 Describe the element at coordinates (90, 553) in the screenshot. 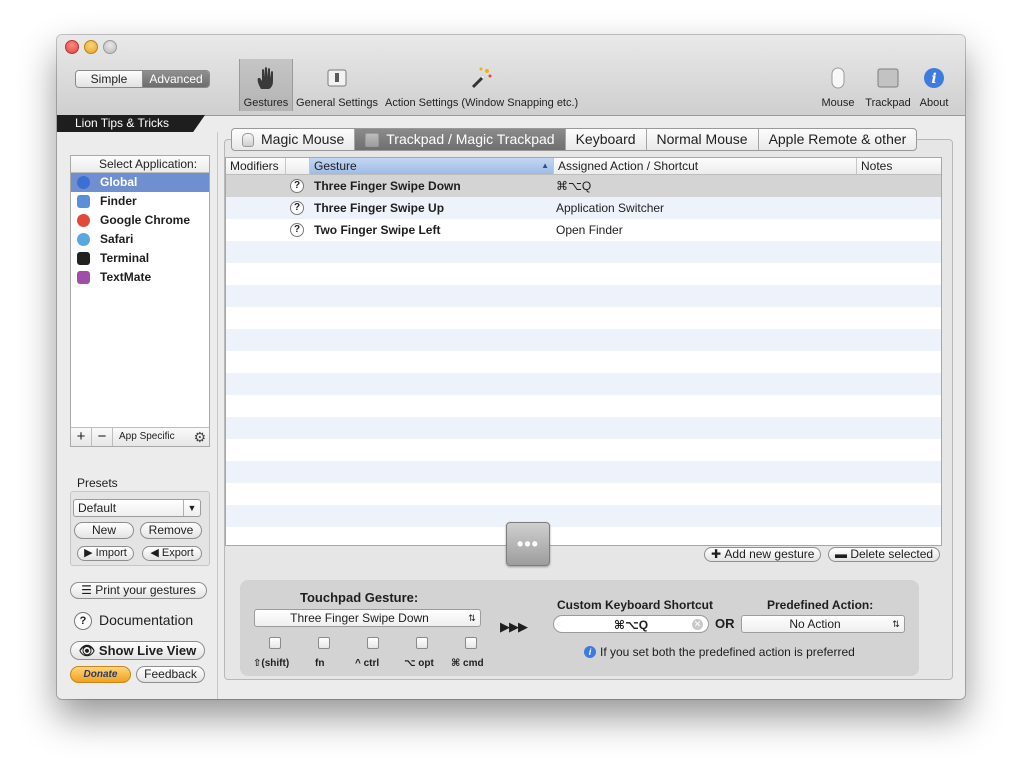

I see `play-icon: ▶` at that location.